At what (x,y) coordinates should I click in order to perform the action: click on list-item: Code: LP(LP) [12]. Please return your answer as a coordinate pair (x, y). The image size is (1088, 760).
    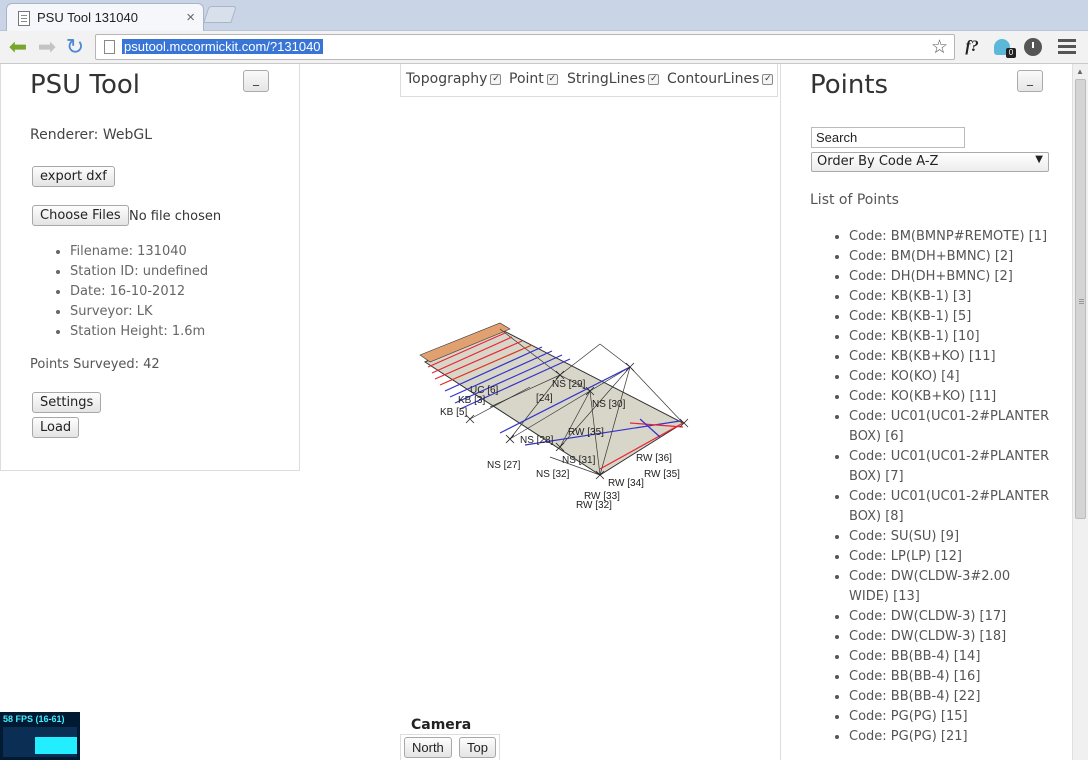
    Looking at the image, I should click on (950, 557).